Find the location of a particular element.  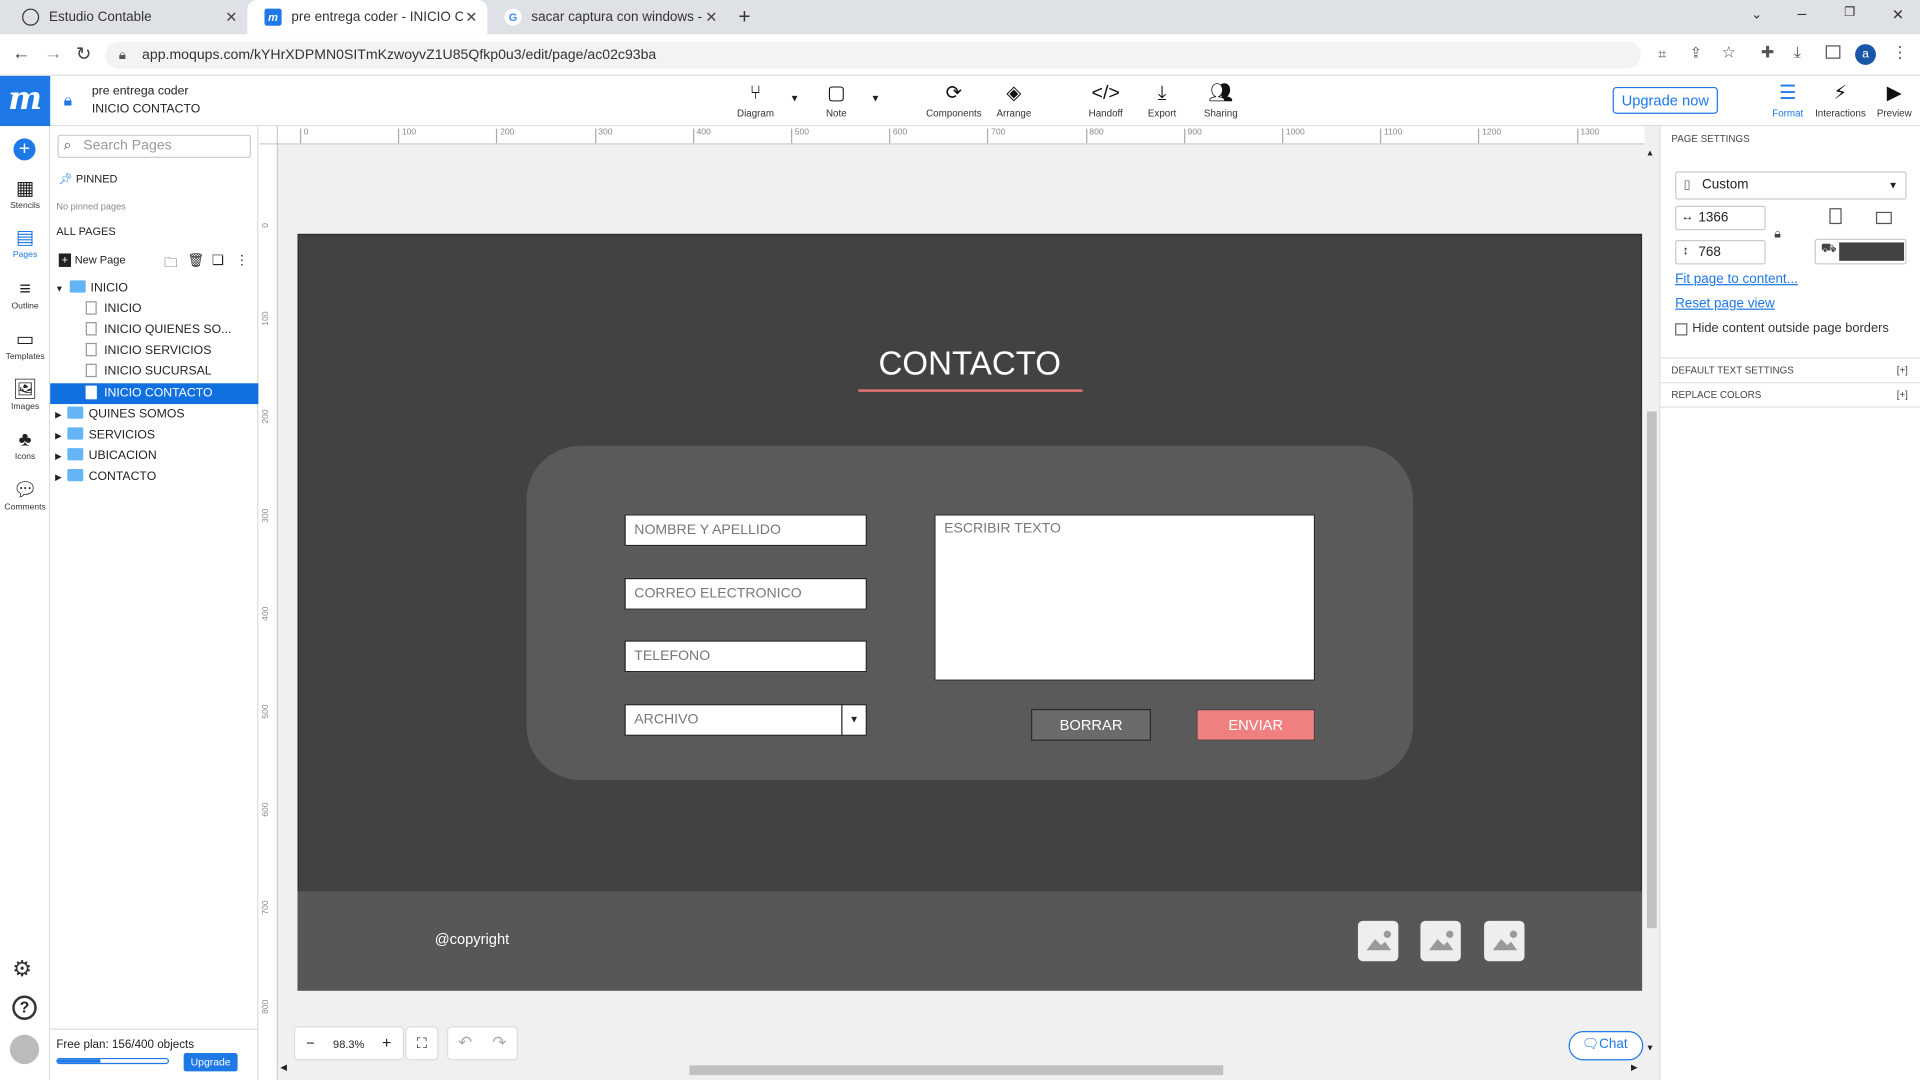

sidepanel-icon is located at coordinates (1833, 52).